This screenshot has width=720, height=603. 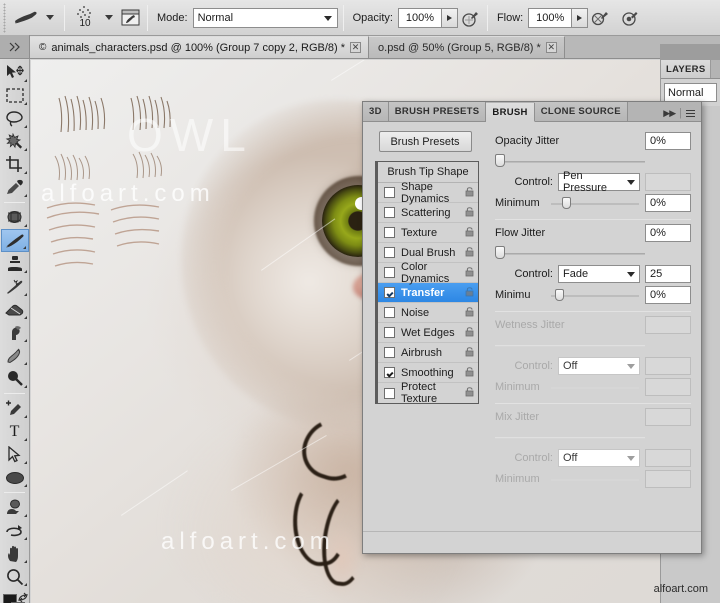 What do you see at coordinates (15, 286) in the screenshot?
I see `history-brush-tool` at bounding box center [15, 286].